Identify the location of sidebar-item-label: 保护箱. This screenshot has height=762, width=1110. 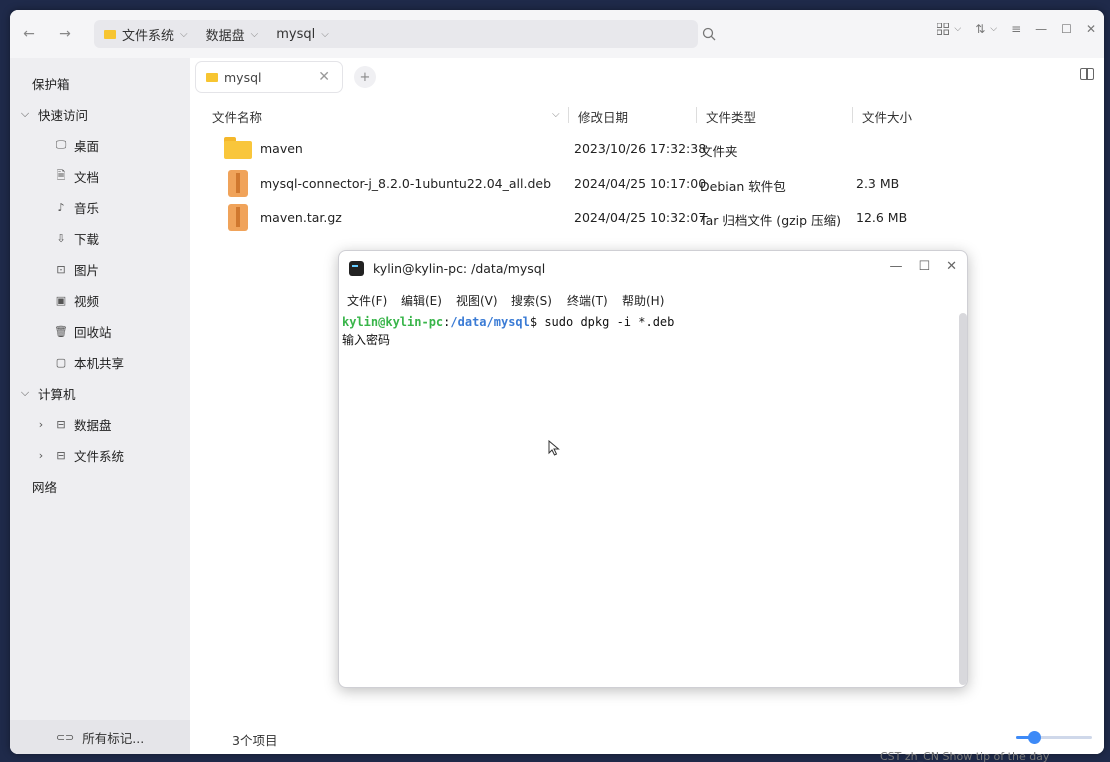
(51, 84).